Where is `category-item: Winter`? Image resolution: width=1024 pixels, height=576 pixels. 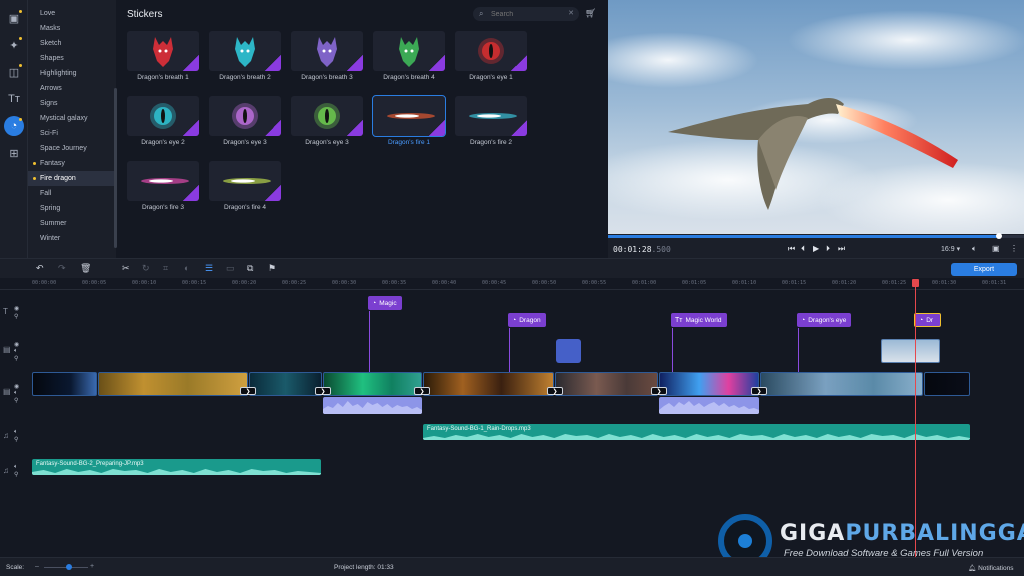 category-item: Winter is located at coordinates (72, 238).